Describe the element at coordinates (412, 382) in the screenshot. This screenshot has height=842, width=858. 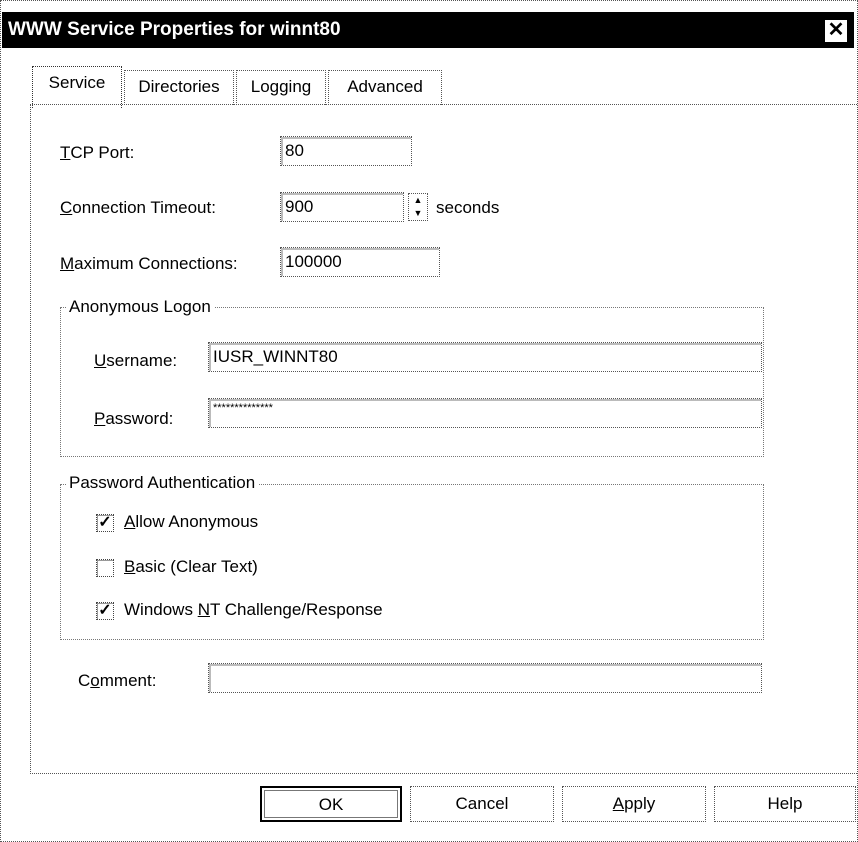
I see `anonymous-logon-group` at that location.